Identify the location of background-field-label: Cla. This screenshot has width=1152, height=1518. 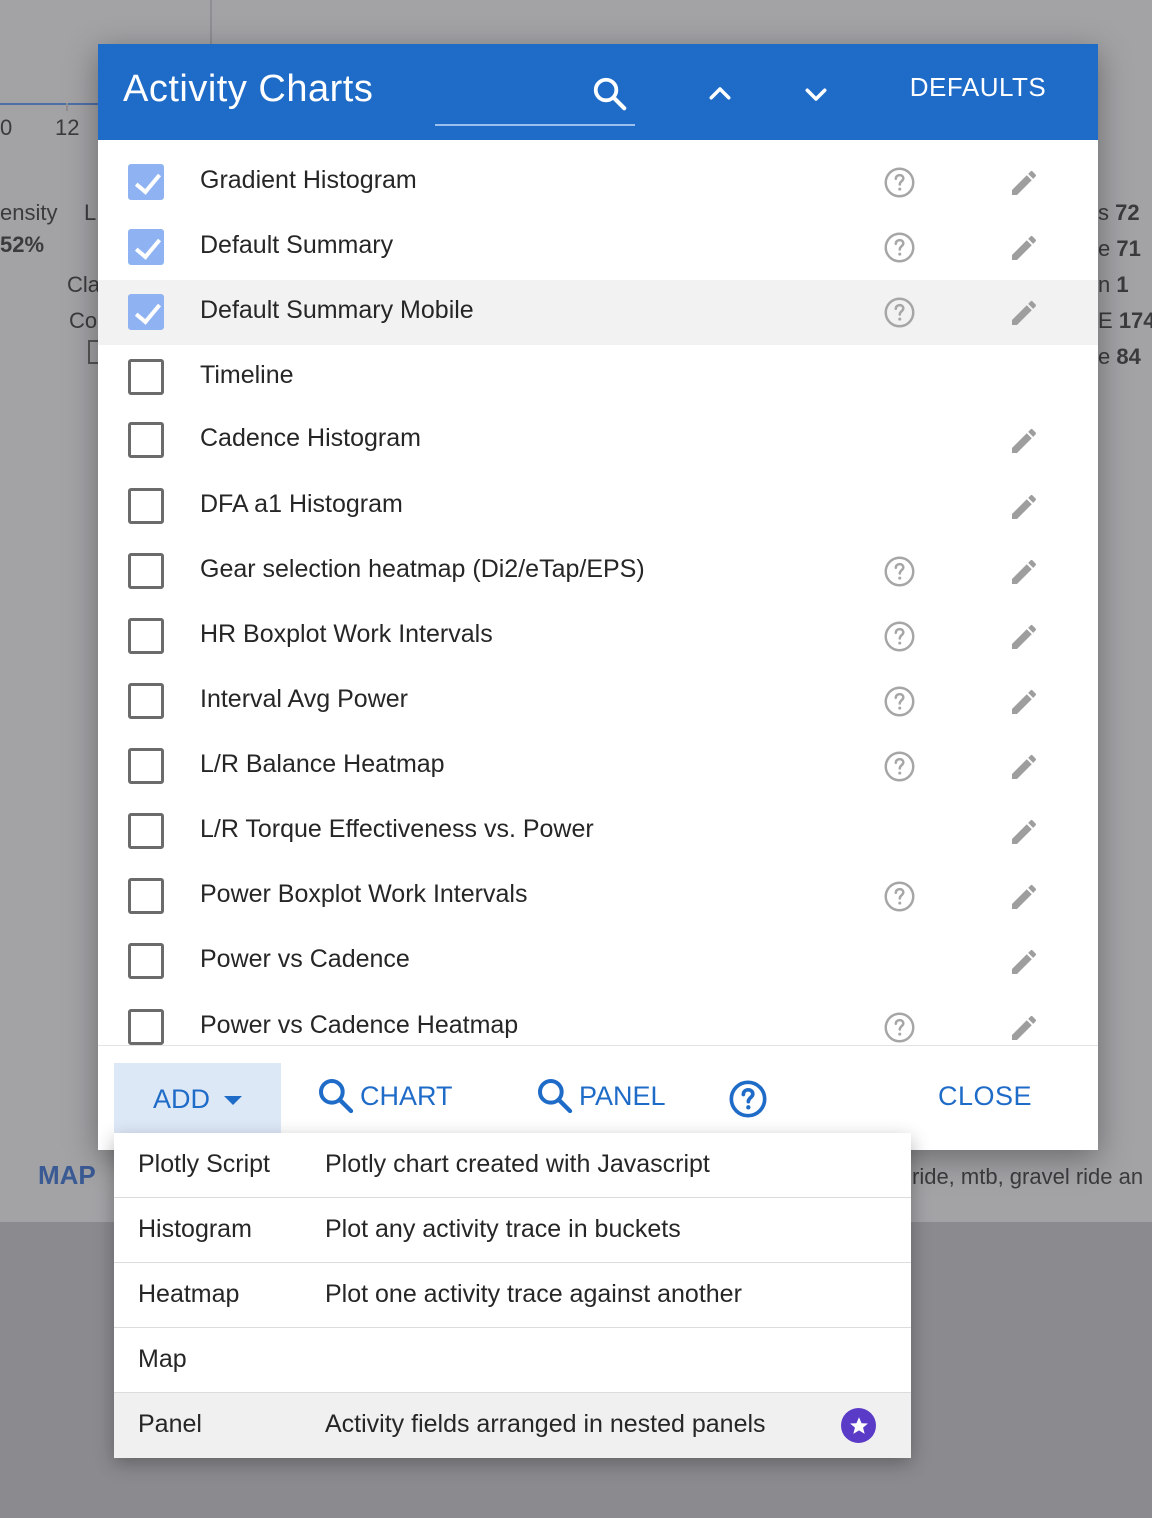
(84, 284).